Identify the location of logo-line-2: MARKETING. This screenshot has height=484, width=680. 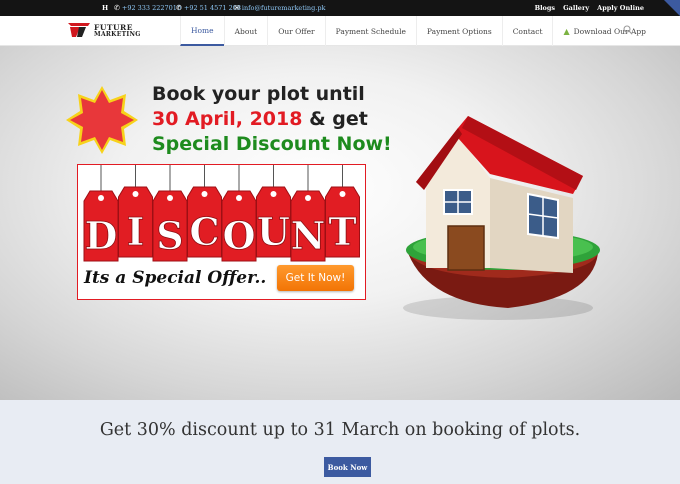
(117, 34).